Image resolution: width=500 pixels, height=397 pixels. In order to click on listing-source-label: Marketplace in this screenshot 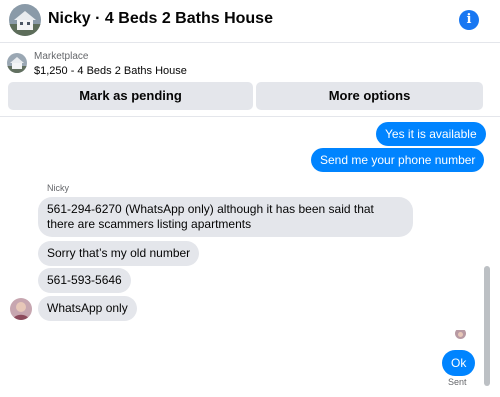, I will do `click(61, 56)`.